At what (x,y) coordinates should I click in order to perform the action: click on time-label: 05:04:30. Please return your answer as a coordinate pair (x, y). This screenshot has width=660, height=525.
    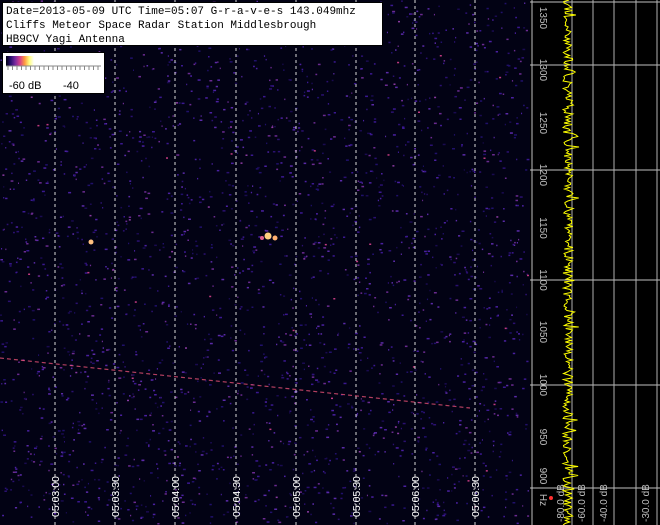
    Looking at the image, I should click on (237, 496).